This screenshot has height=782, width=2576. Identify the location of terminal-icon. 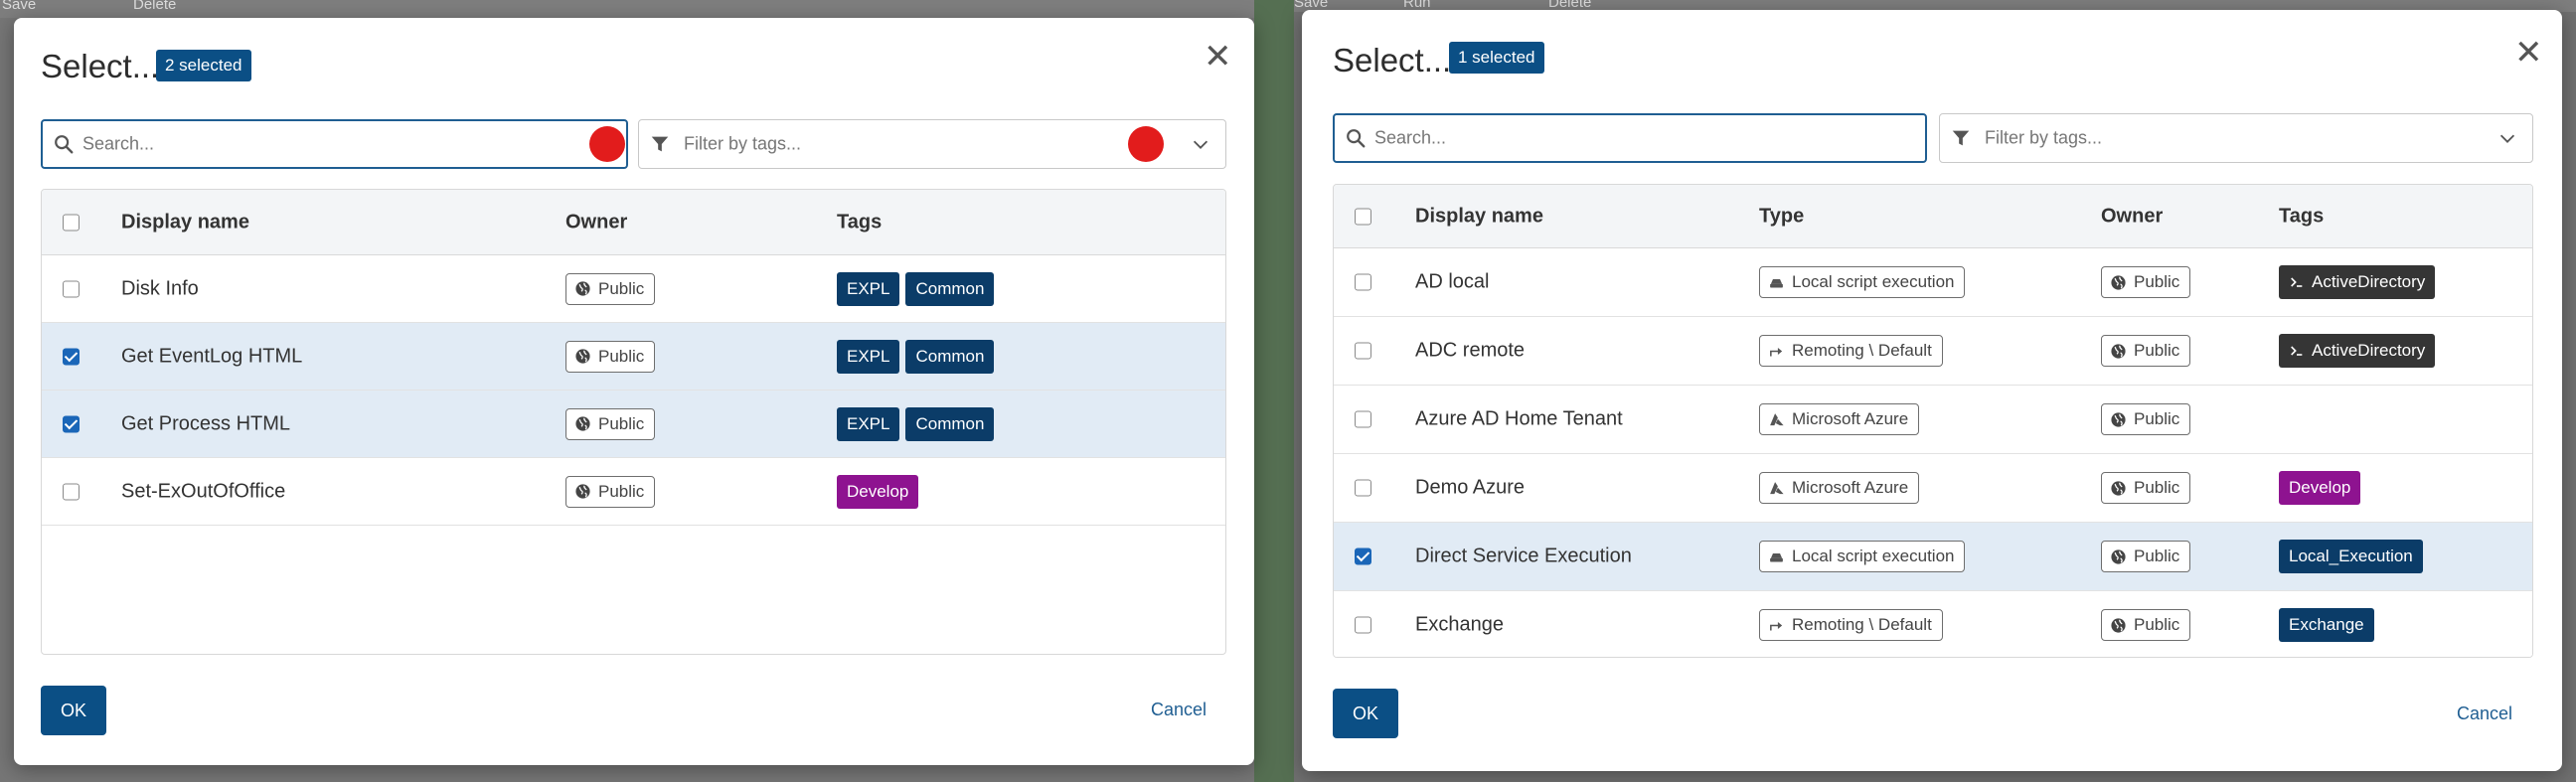
(2297, 282).